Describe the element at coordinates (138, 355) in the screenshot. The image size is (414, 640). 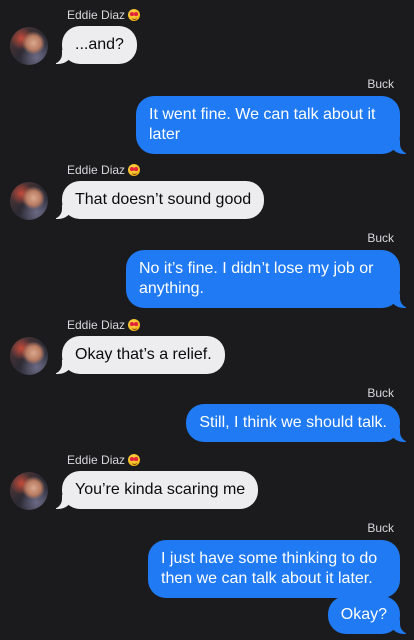
I see `message-bubble-incoming: Okay that’s a relief.` at that location.